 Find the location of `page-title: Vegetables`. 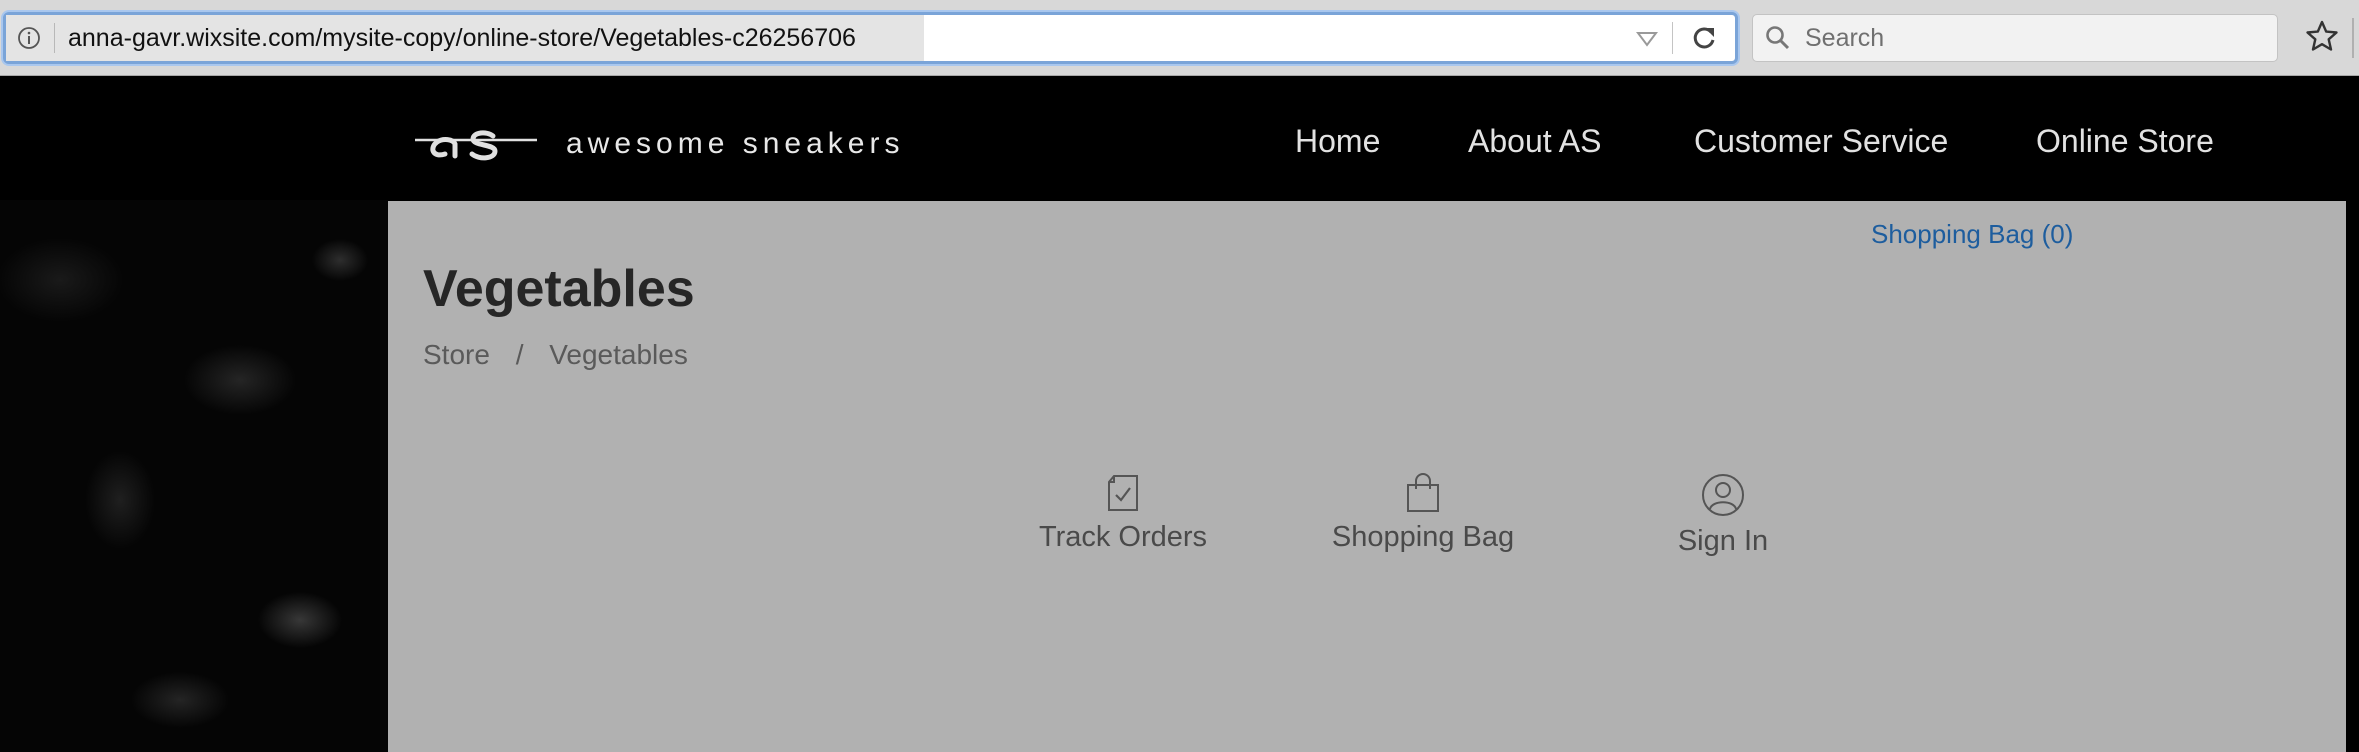

page-title: Vegetables is located at coordinates (559, 289).